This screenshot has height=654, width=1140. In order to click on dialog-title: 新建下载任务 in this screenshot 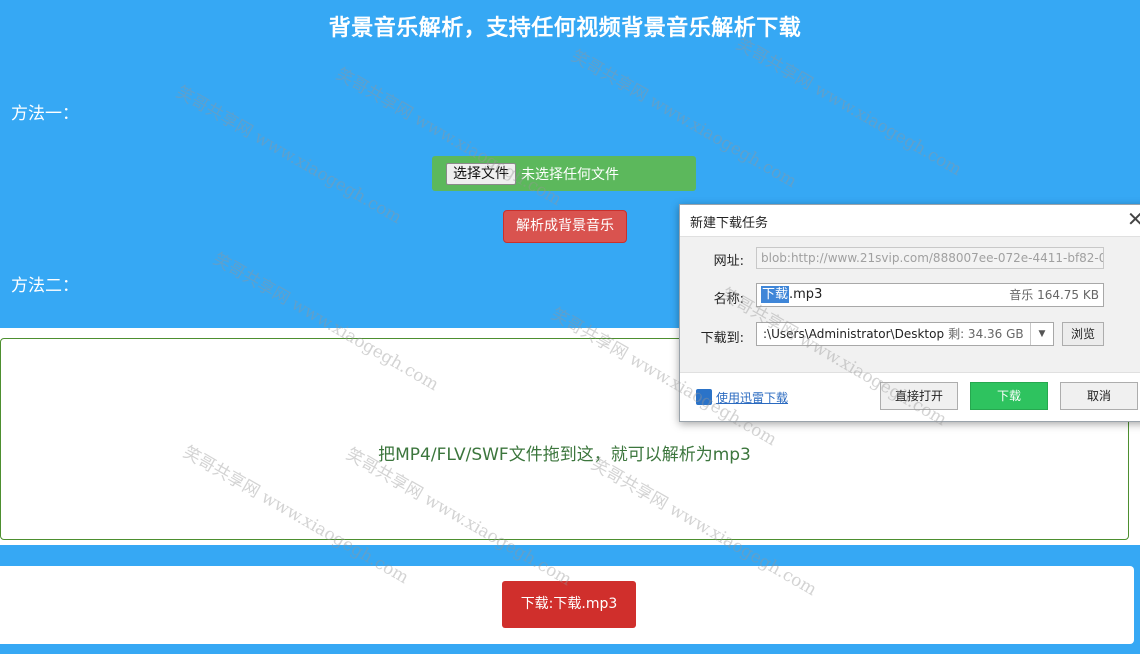, I will do `click(729, 223)`.